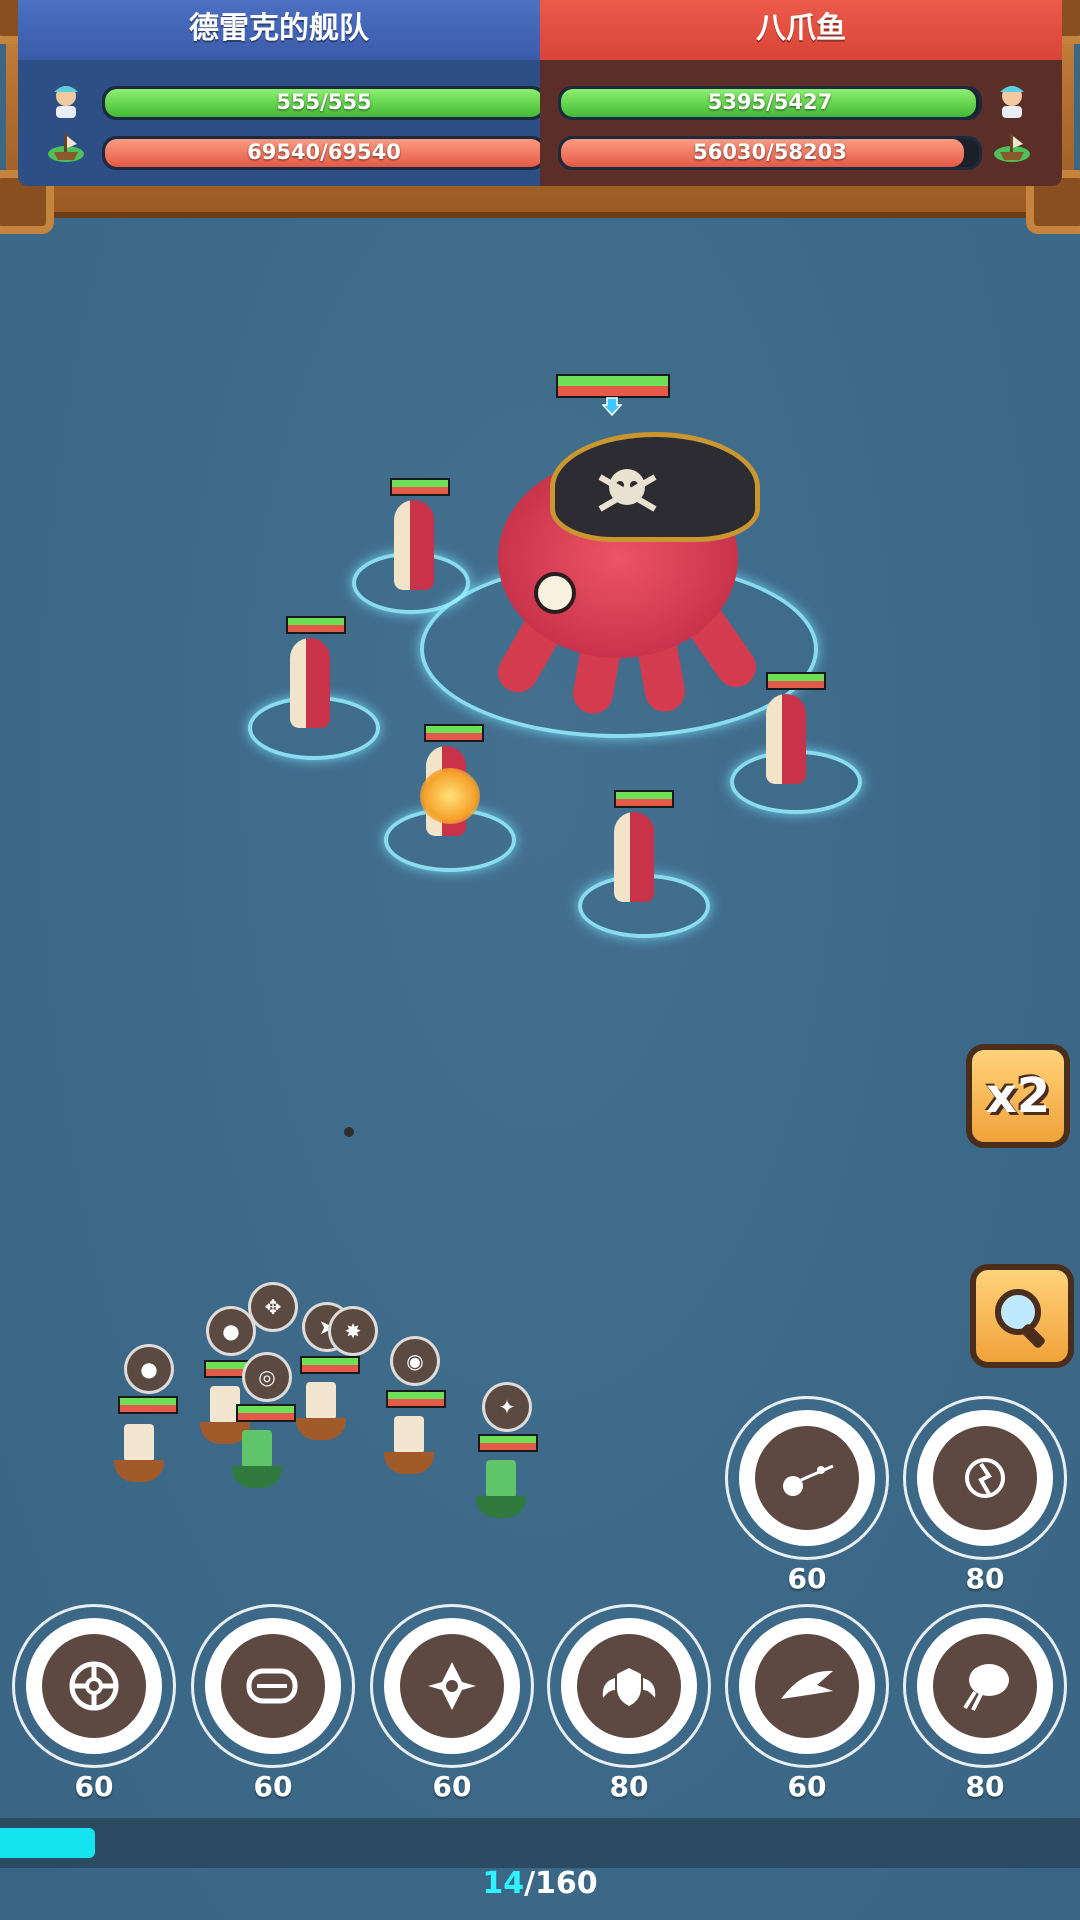  I want to click on shield-spikes-icon, so click(452, 1686).